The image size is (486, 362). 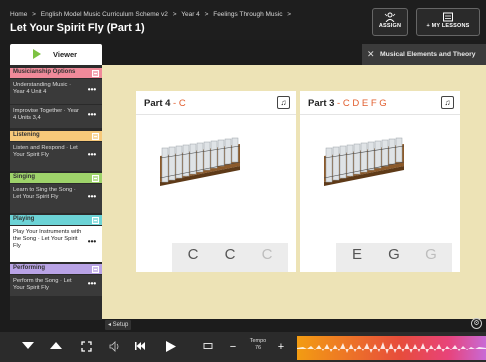 I want to click on part-notes: - C, so click(x=179, y=103).